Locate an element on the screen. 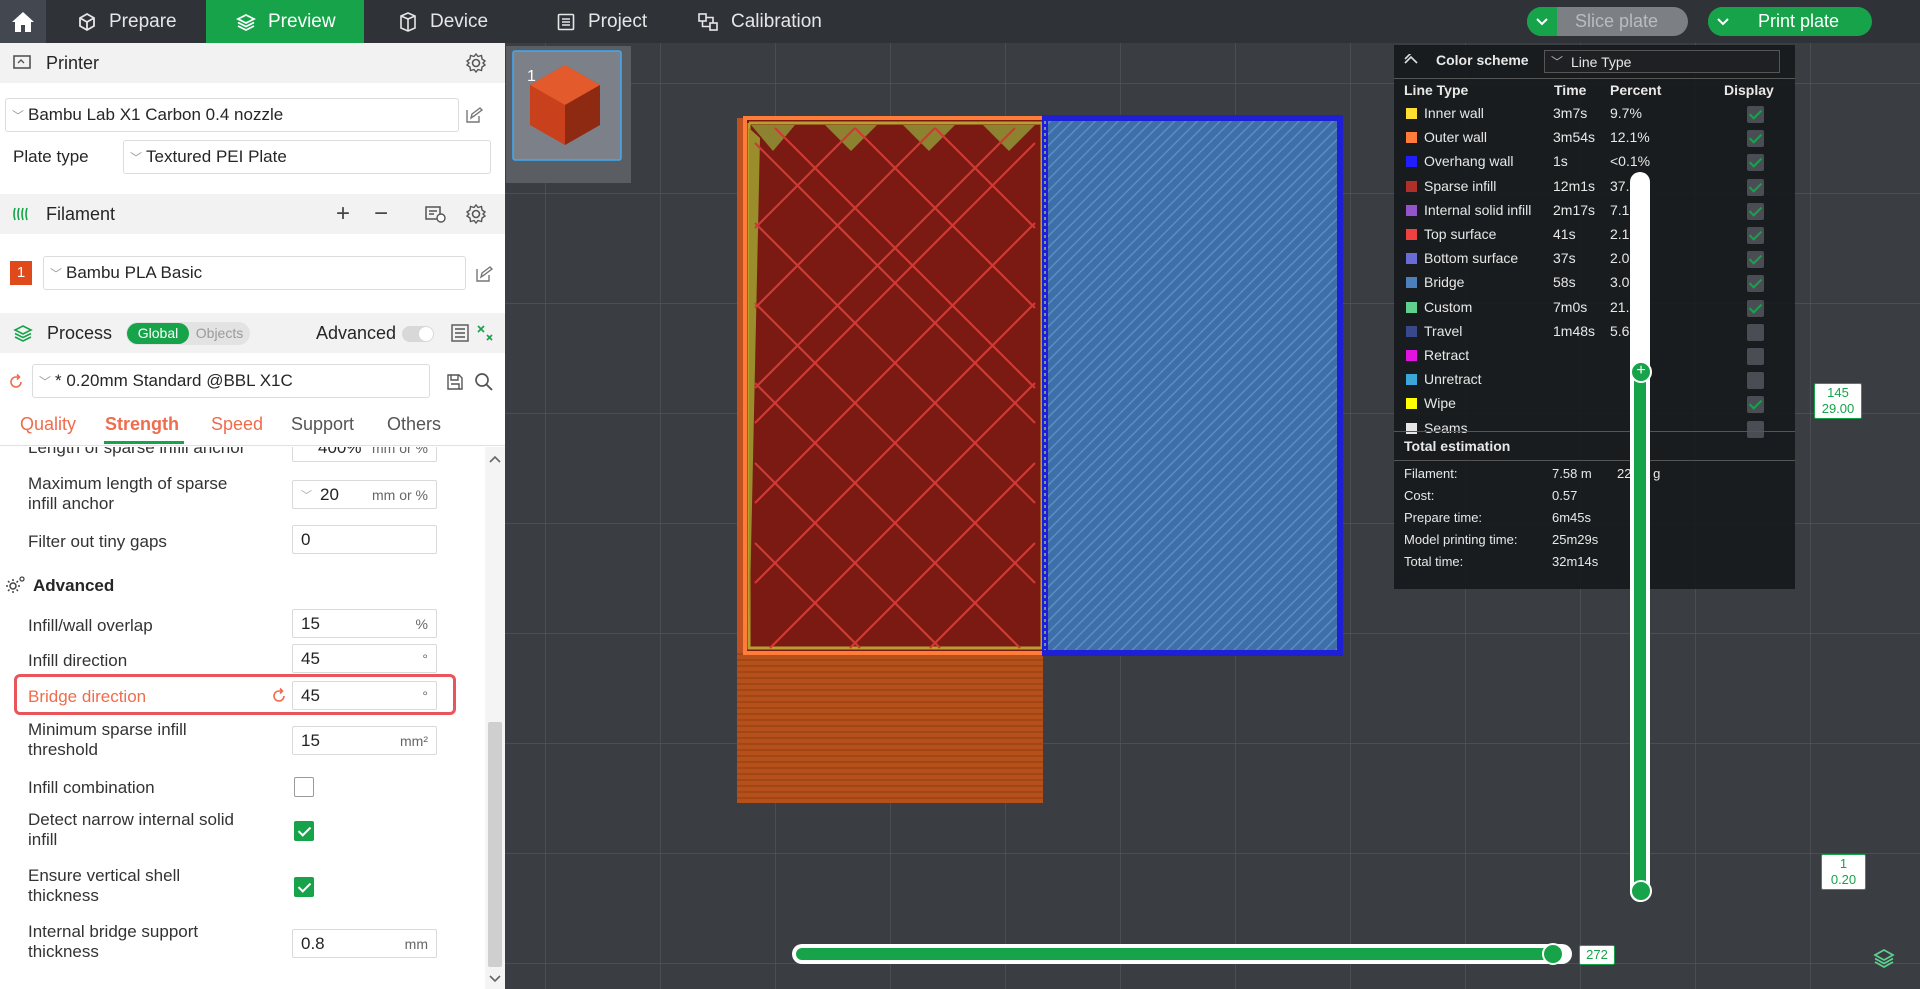  tab-prepare: Prepare is located at coordinates (127, 21).